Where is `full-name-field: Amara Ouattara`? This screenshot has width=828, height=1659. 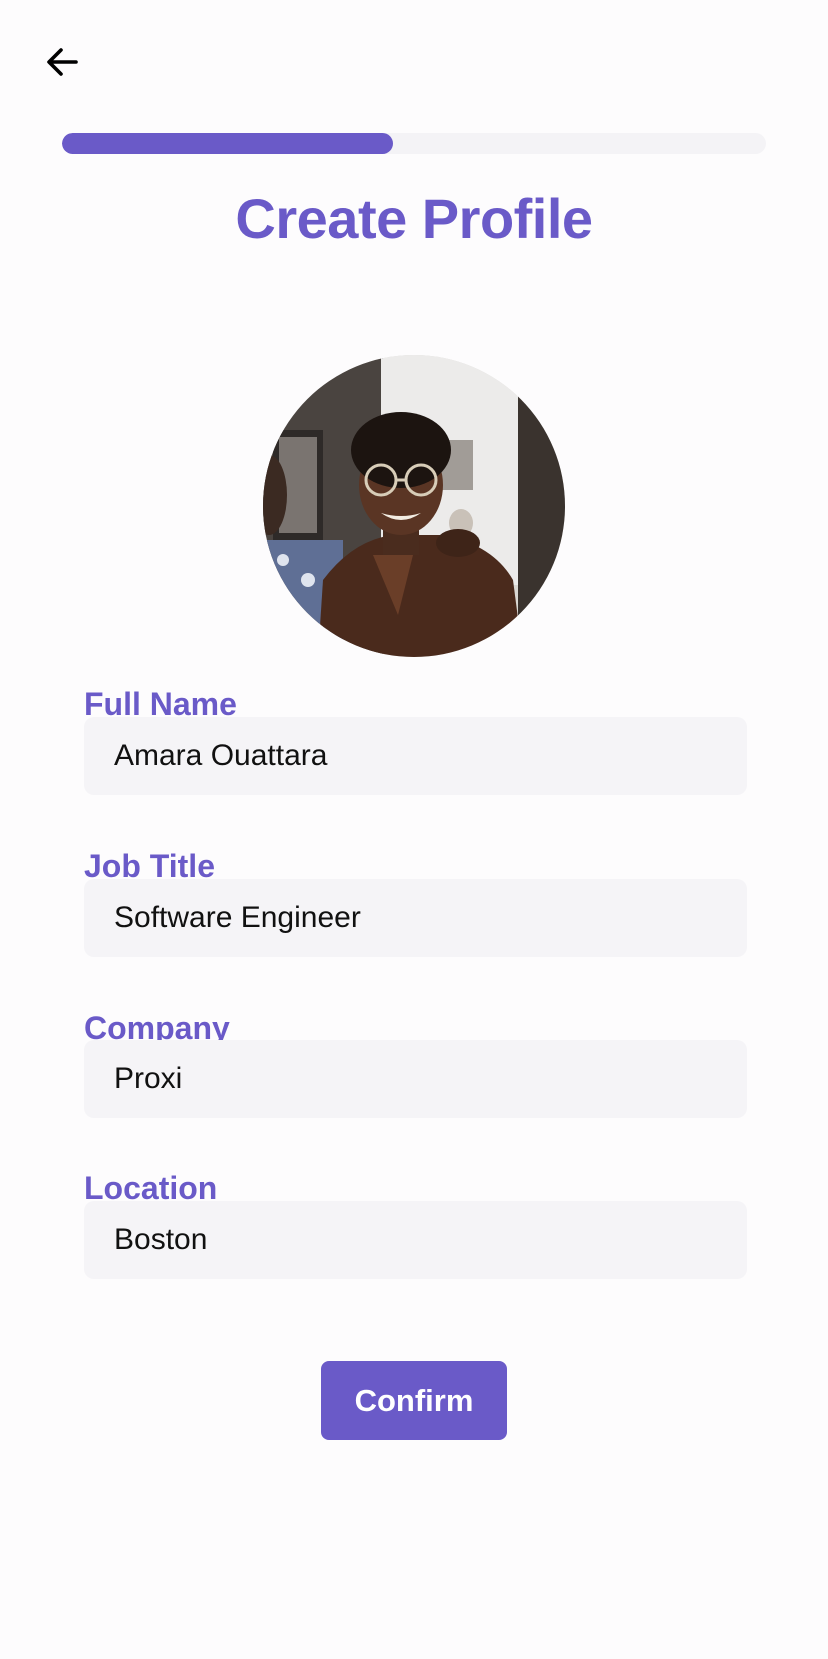
full-name-field: Amara Ouattara is located at coordinates (415, 756).